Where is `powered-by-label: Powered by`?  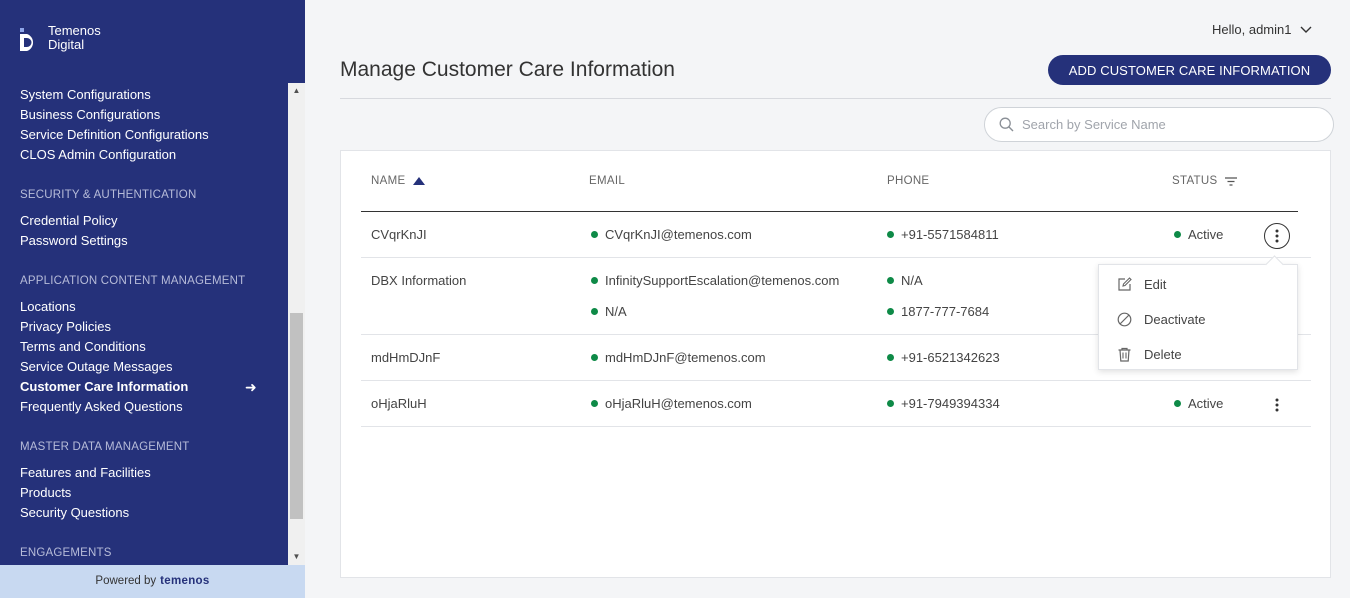 powered-by-label: Powered by is located at coordinates (126, 581).